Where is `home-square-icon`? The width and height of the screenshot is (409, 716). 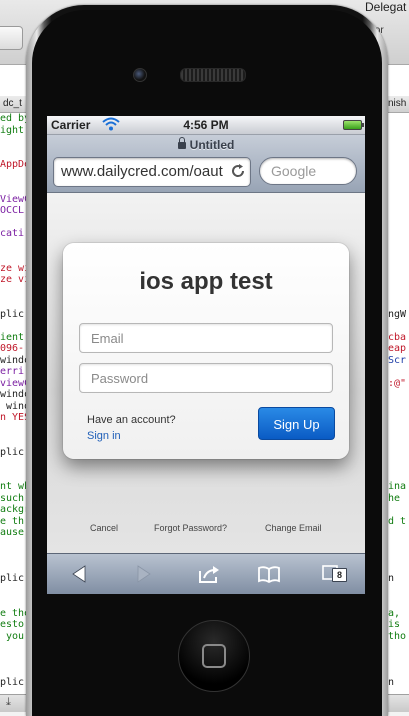 home-square-icon is located at coordinates (214, 656).